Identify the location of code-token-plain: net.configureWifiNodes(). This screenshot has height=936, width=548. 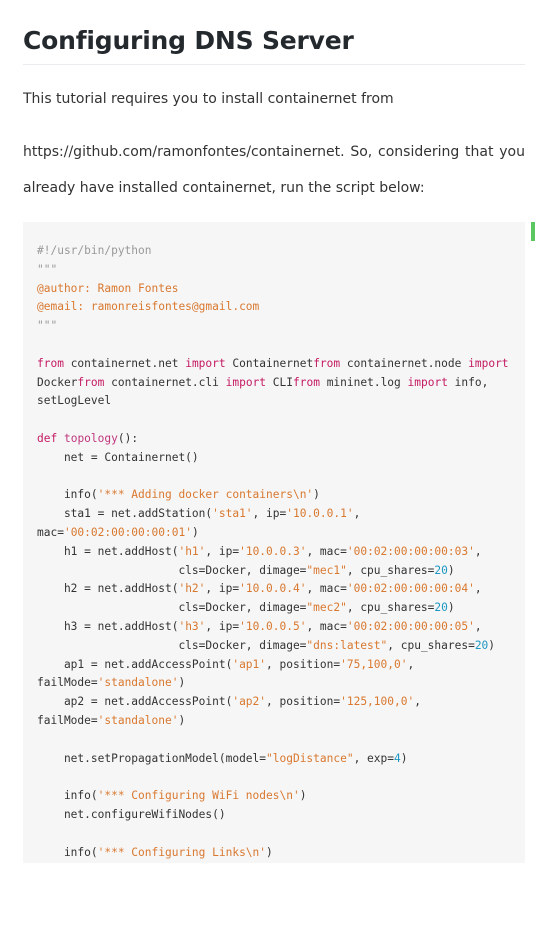
(131, 814).